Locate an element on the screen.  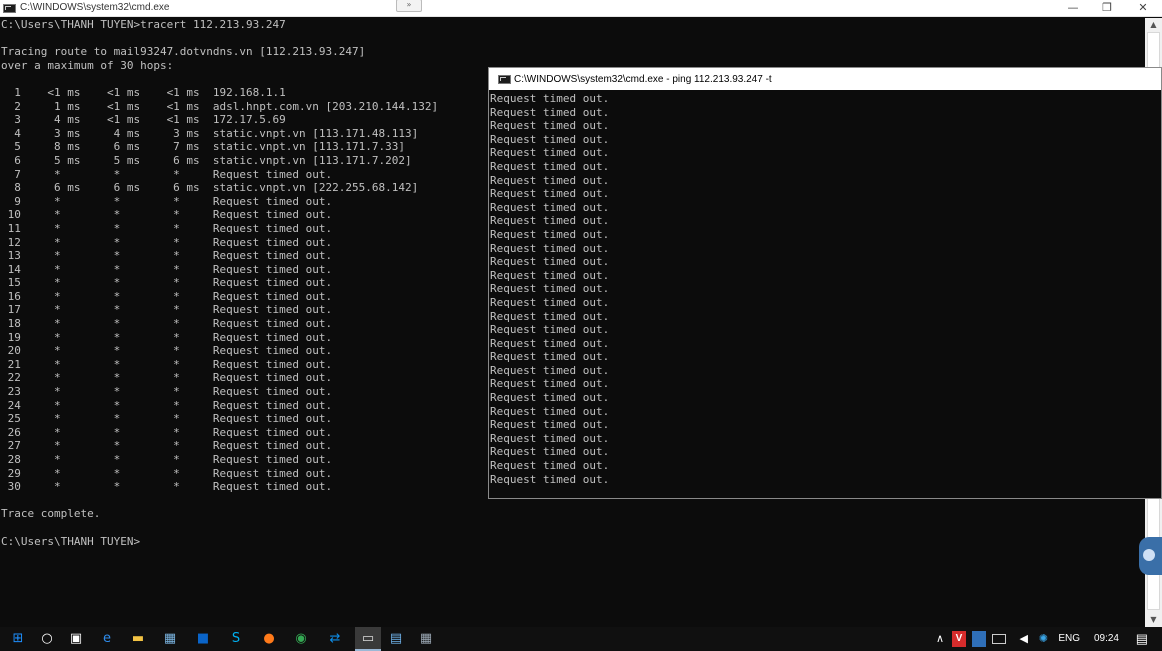
app-icon: ▦ is located at coordinates (170, 639).